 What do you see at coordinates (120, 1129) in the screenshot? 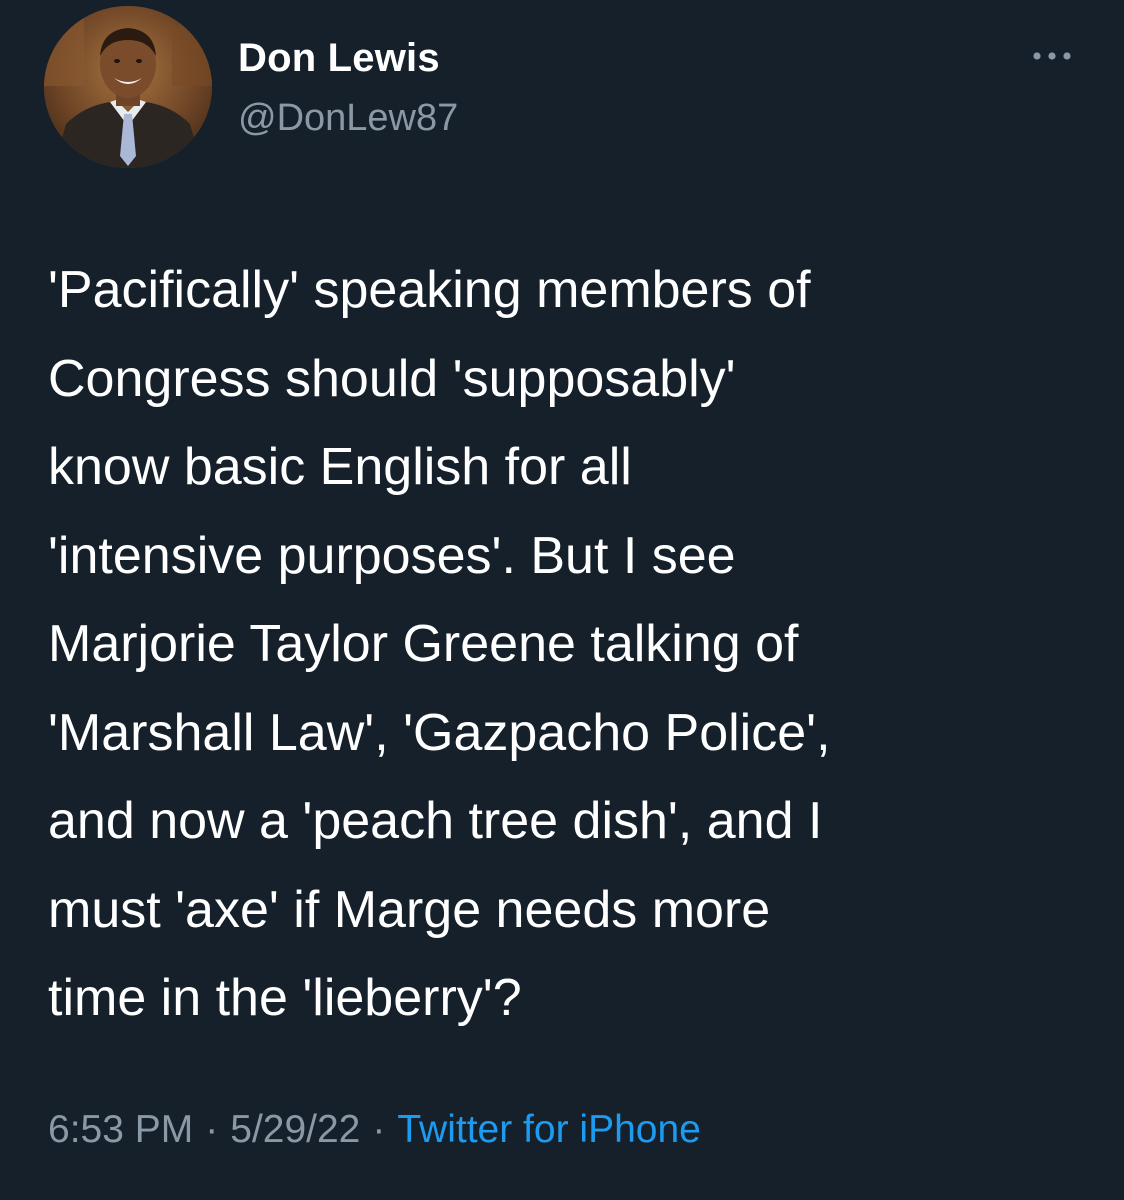
I see `tweet-time: 6:53 PM` at bounding box center [120, 1129].